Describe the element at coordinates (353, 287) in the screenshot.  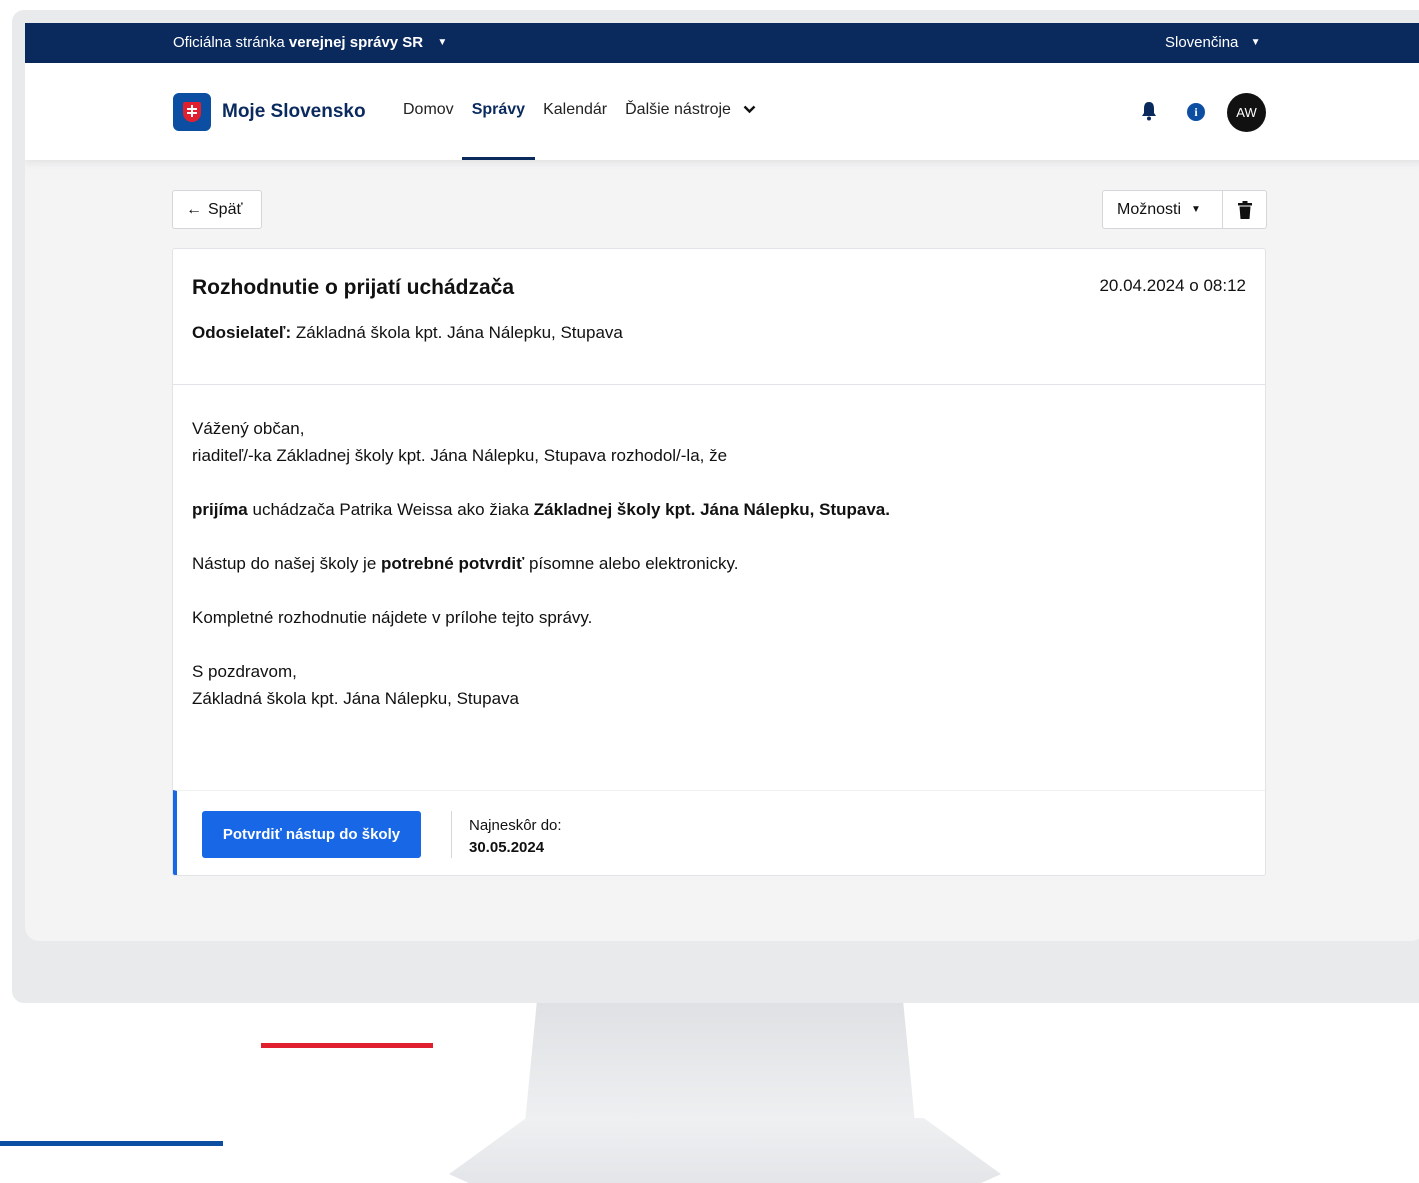
I see `message-title: Rozhodnutie o prijatí uchádzača` at that location.